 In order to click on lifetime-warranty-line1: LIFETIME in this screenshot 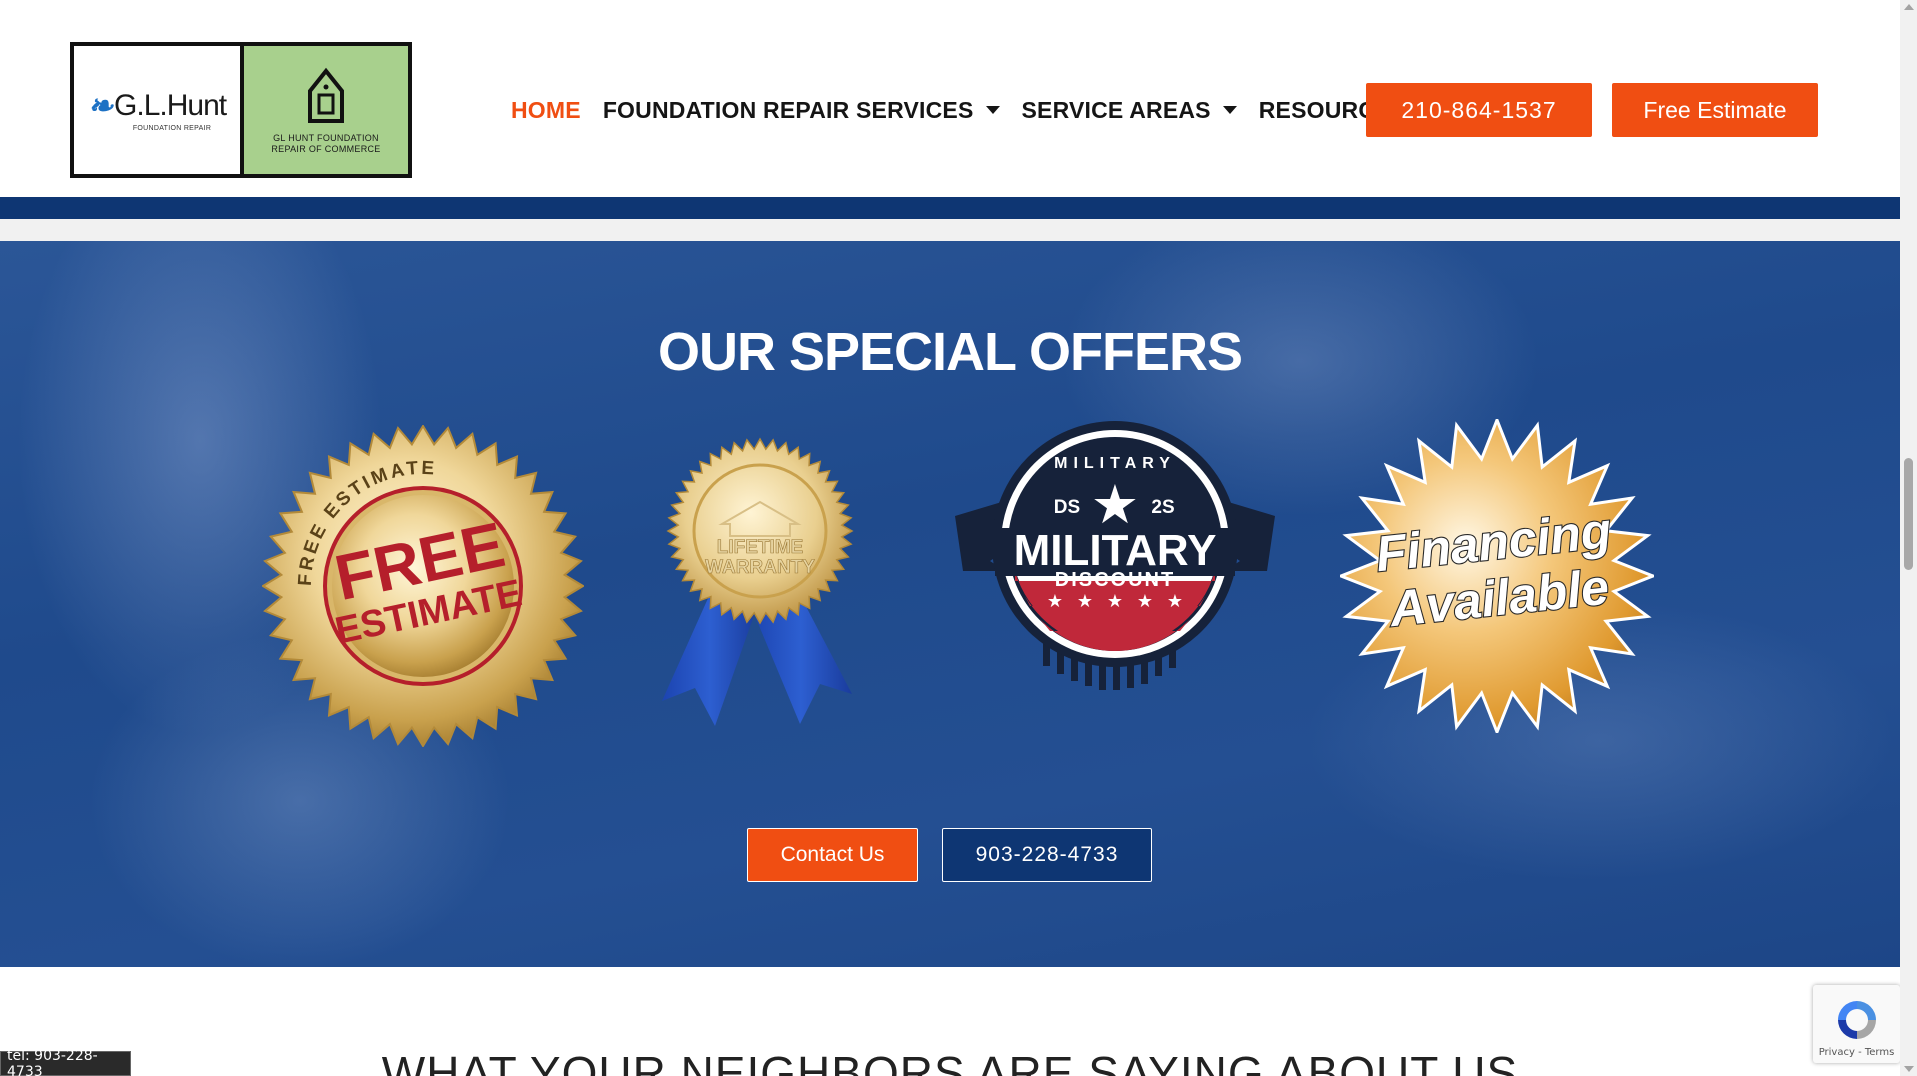, I will do `click(760, 547)`.